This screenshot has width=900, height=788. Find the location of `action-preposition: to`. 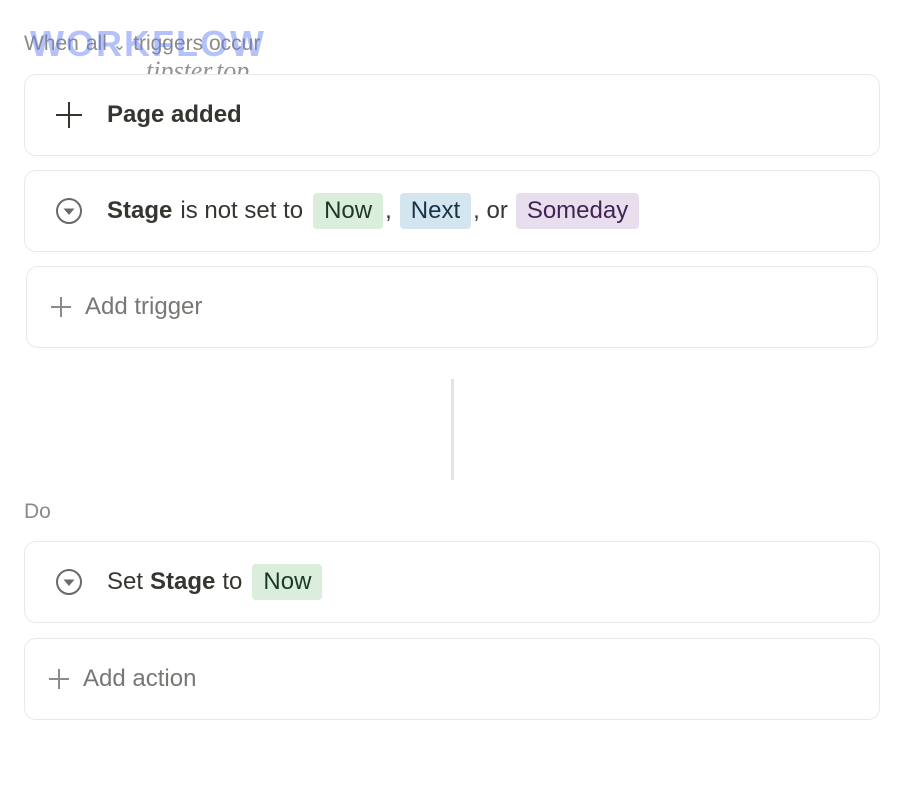

action-preposition: to is located at coordinates (232, 581).